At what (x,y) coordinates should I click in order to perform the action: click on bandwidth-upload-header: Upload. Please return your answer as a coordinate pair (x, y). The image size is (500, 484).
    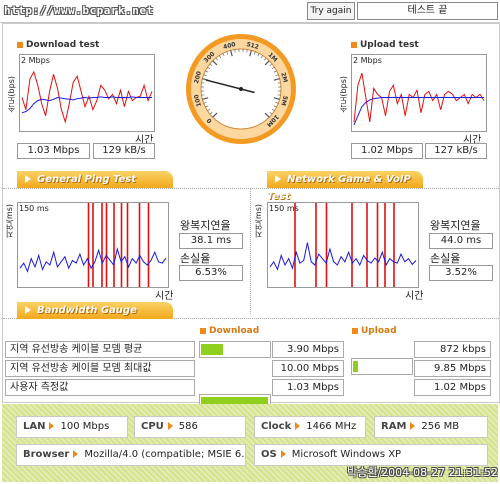
    Looking at the image, I should click on (374, 331).